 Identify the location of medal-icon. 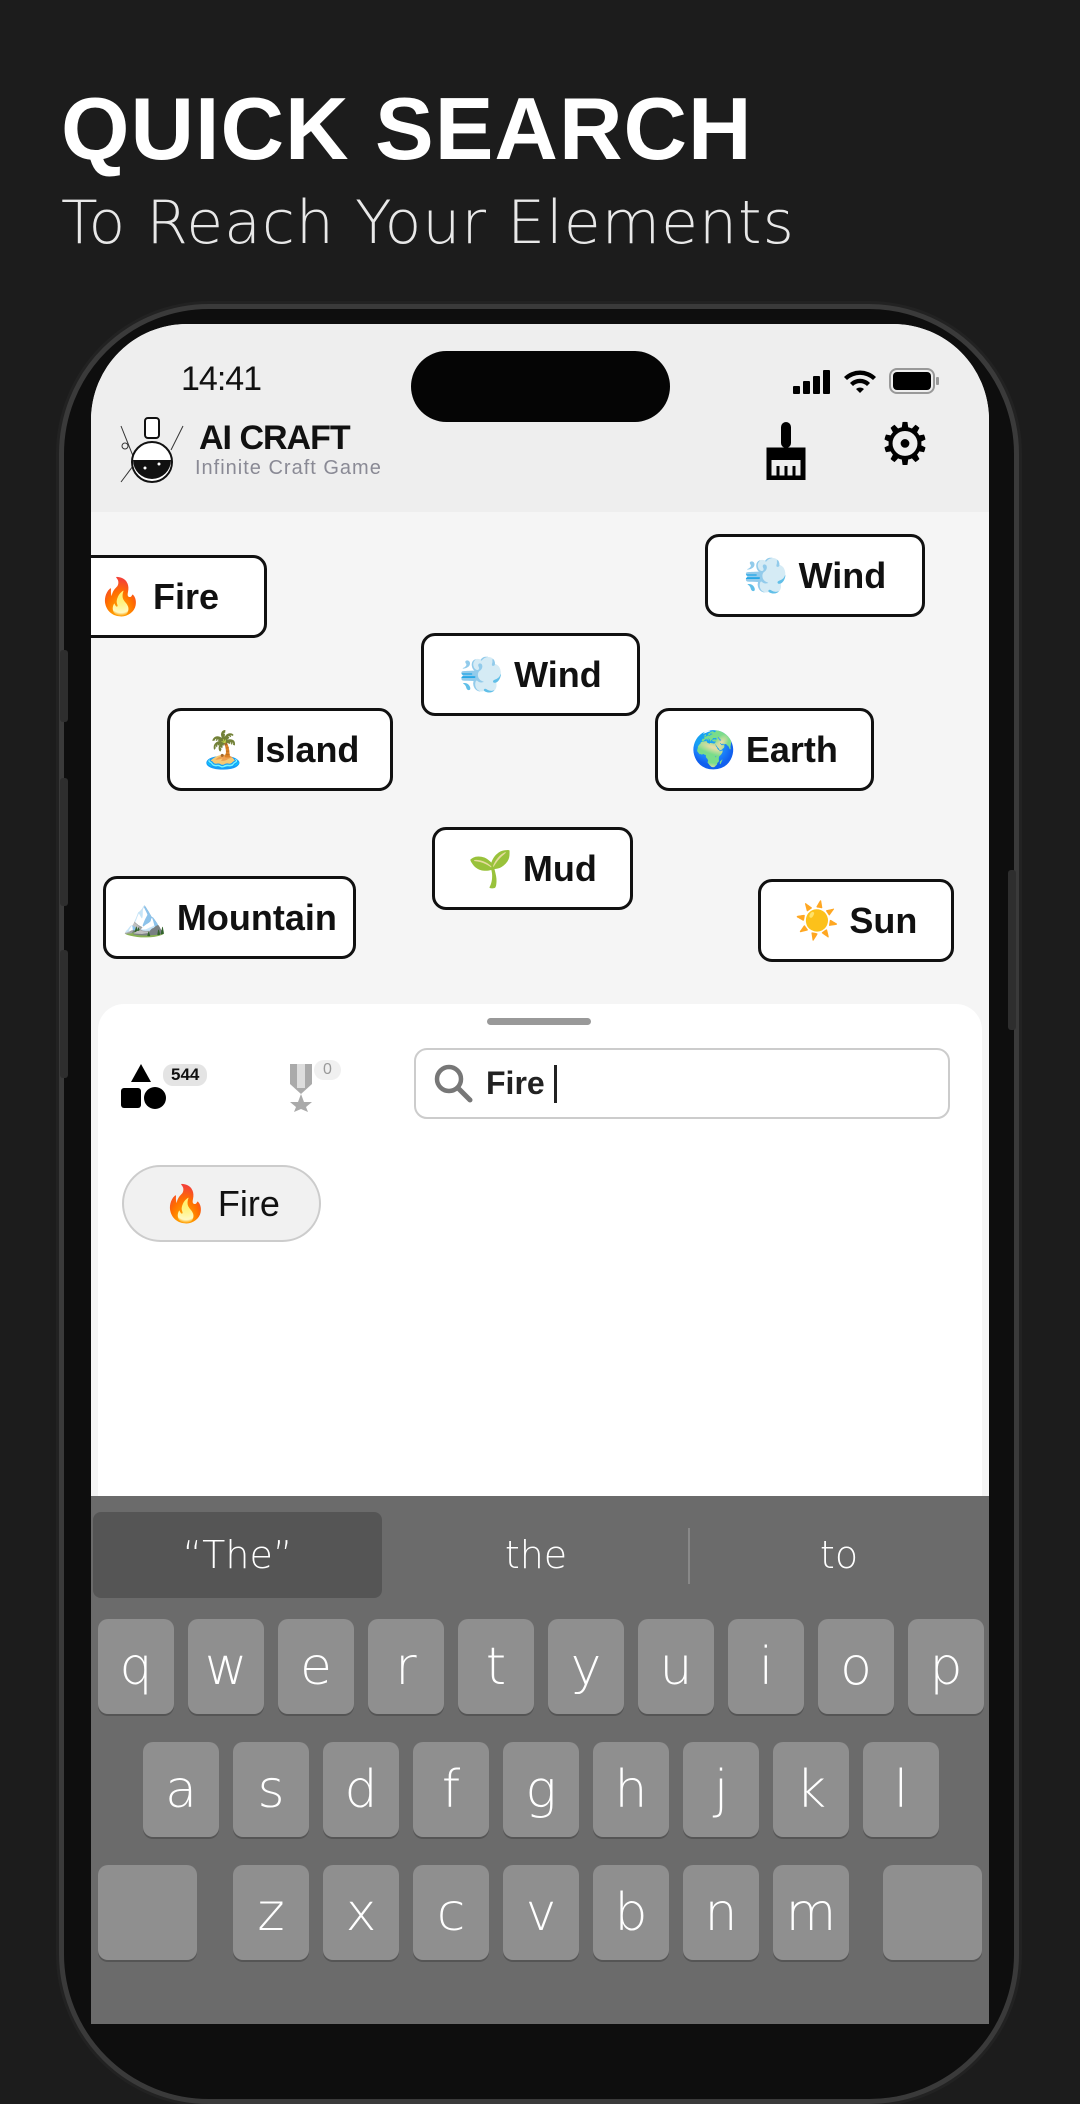
(301, 1088).